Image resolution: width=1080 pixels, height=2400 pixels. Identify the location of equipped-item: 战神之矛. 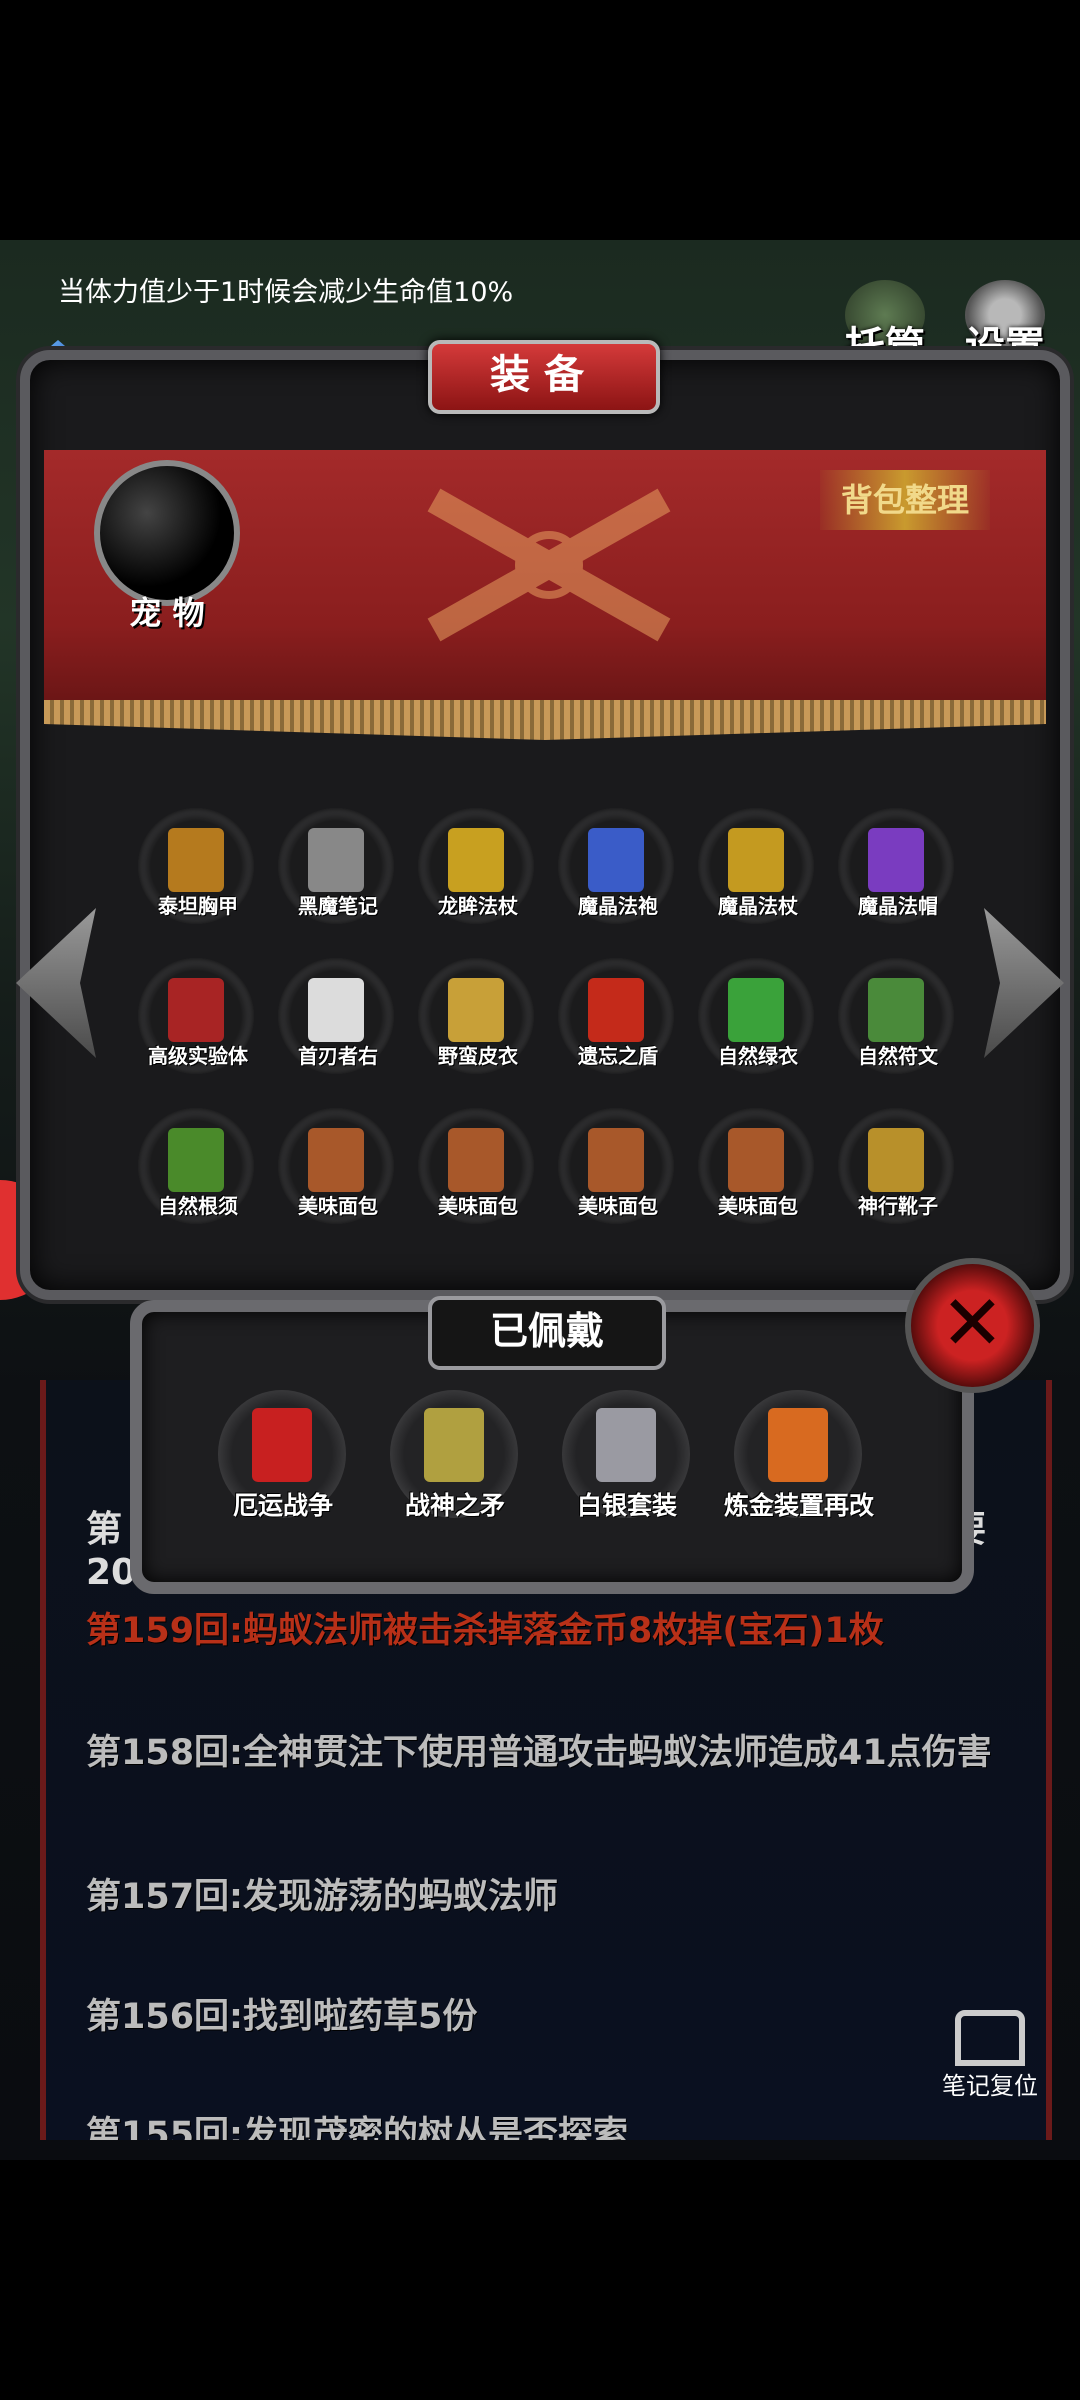
(454, 1455).